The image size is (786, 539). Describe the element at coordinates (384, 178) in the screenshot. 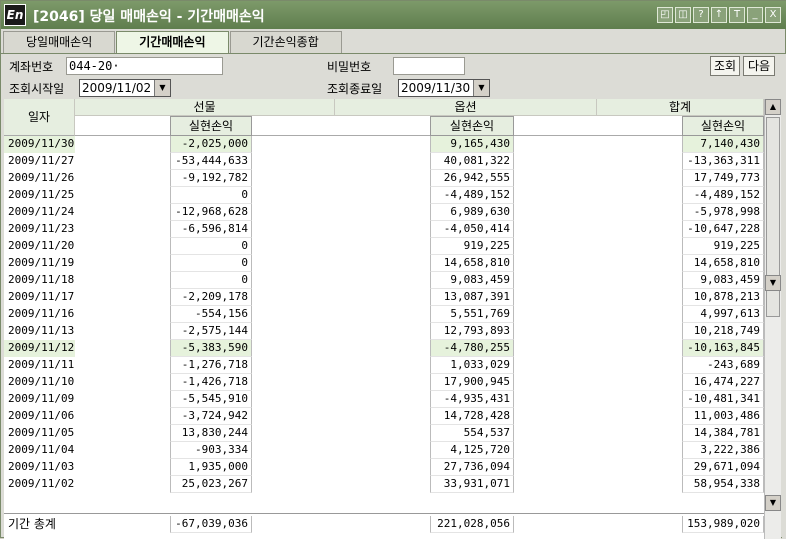

I see `table-row: 2009/11/26 -9,192,782 26,942,555 17,749,773` at that location.